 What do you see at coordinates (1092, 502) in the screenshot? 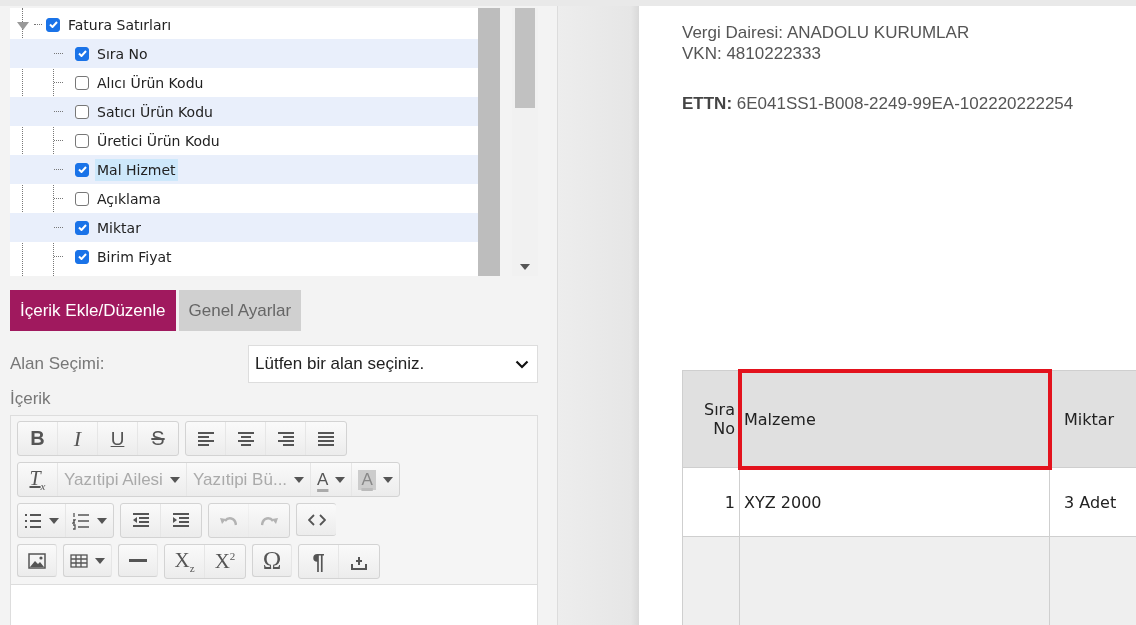
I see `table-cell: 3 Adet` at bounding box center [1092, 502].